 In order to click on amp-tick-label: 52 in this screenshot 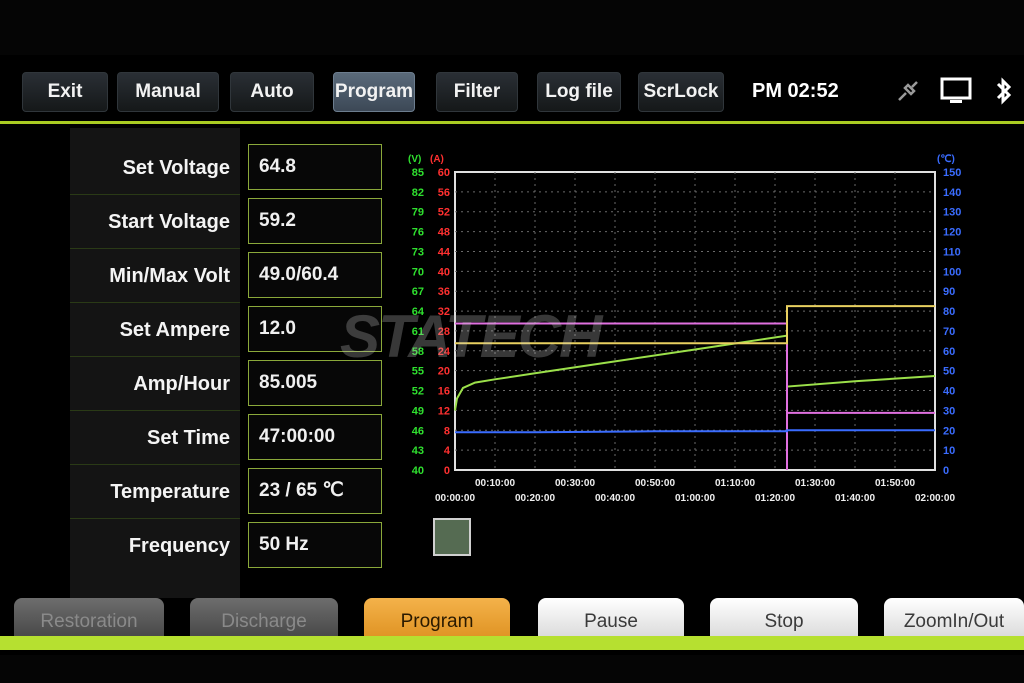, I will do `click(444, 213)`.